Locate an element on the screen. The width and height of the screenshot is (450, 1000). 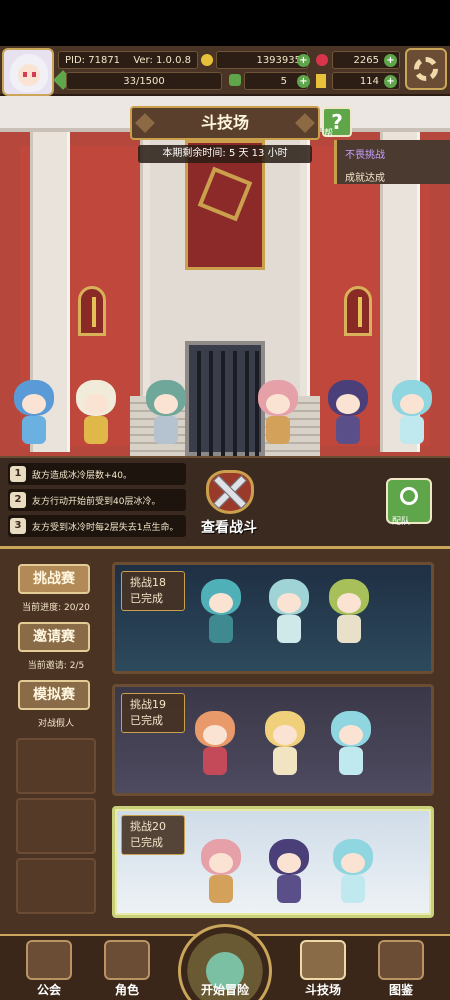
key-icon is located at coordinates (321, 81).